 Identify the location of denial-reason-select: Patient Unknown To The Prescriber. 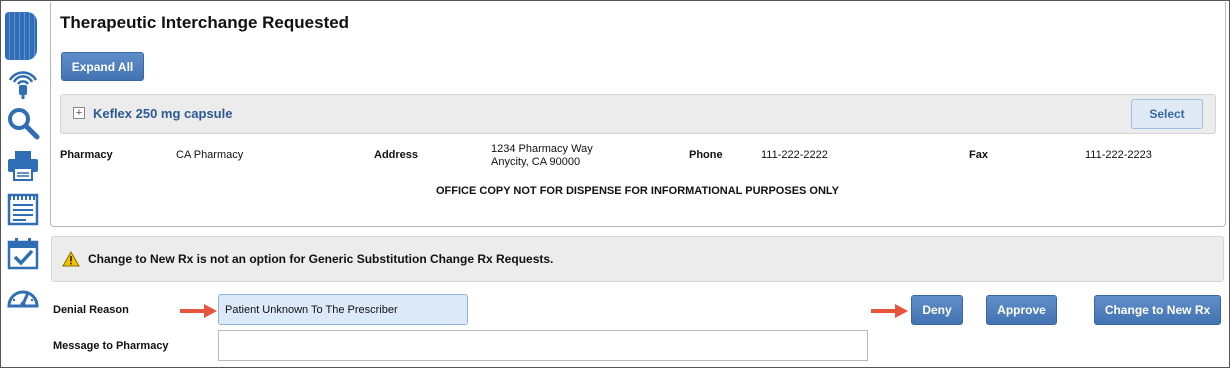
(343, 309).